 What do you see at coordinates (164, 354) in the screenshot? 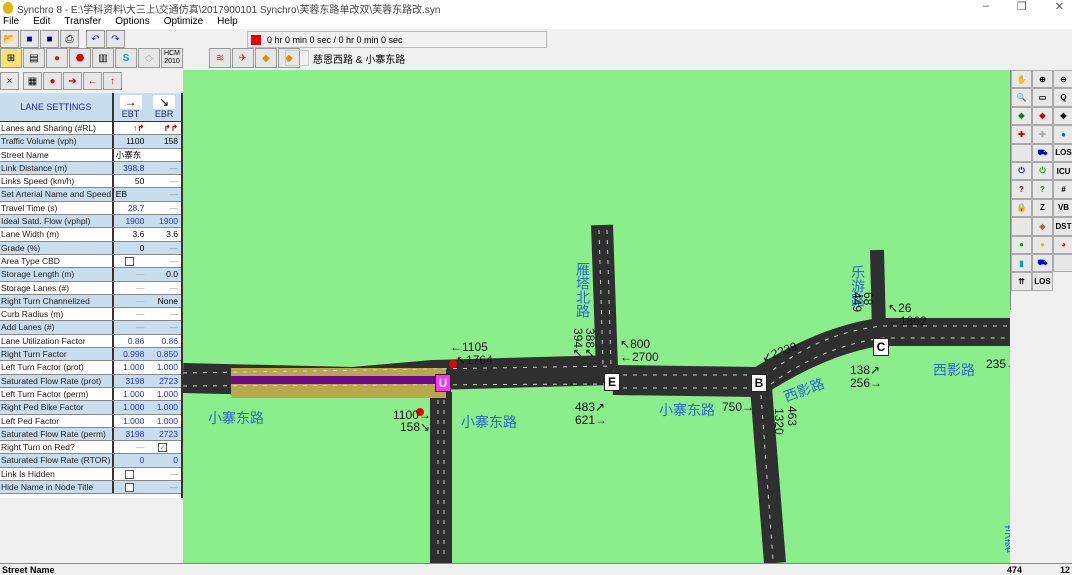
I see `row-value: 0.850` at bounding box center [164, 354].